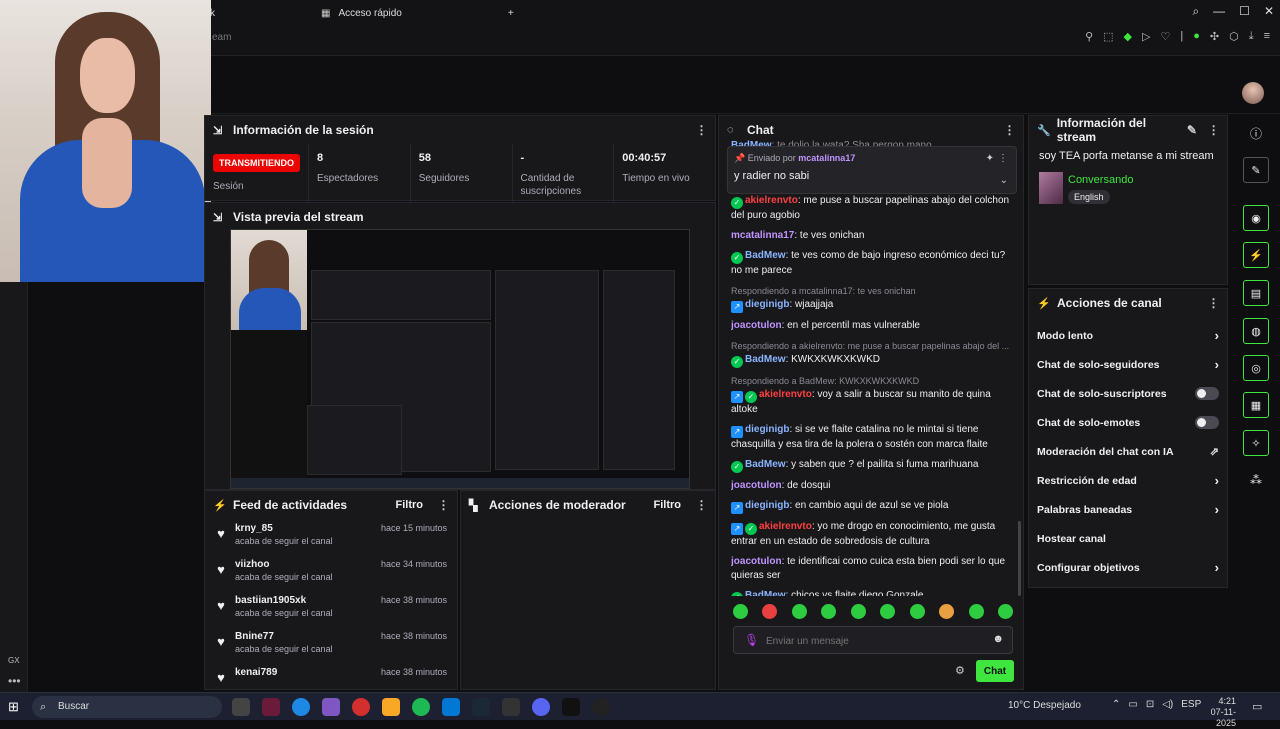  I want to click on chat-scrollbar, so click(1019, 558).